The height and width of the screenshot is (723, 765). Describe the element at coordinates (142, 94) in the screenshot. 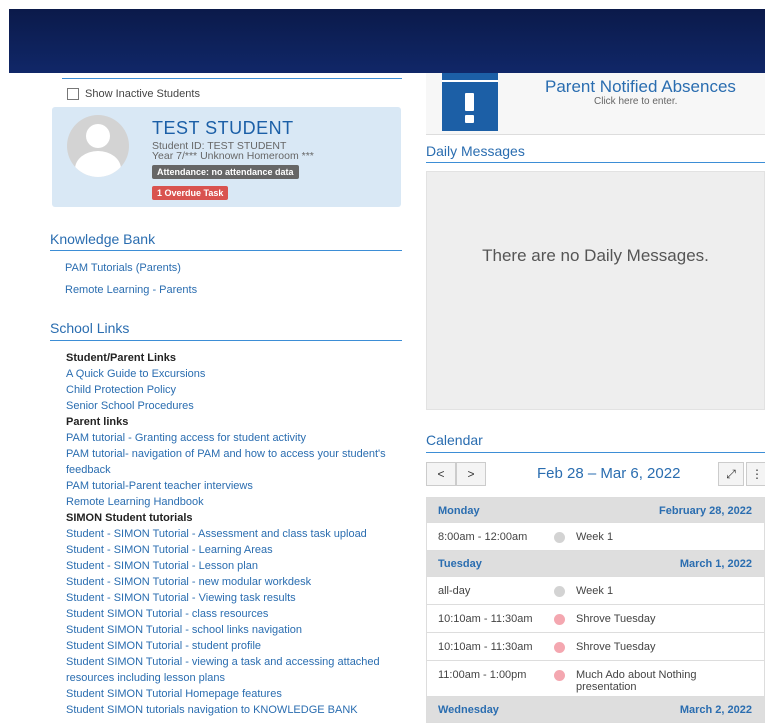

I see `show-inactive-label: Show Inactive Students` at that location.